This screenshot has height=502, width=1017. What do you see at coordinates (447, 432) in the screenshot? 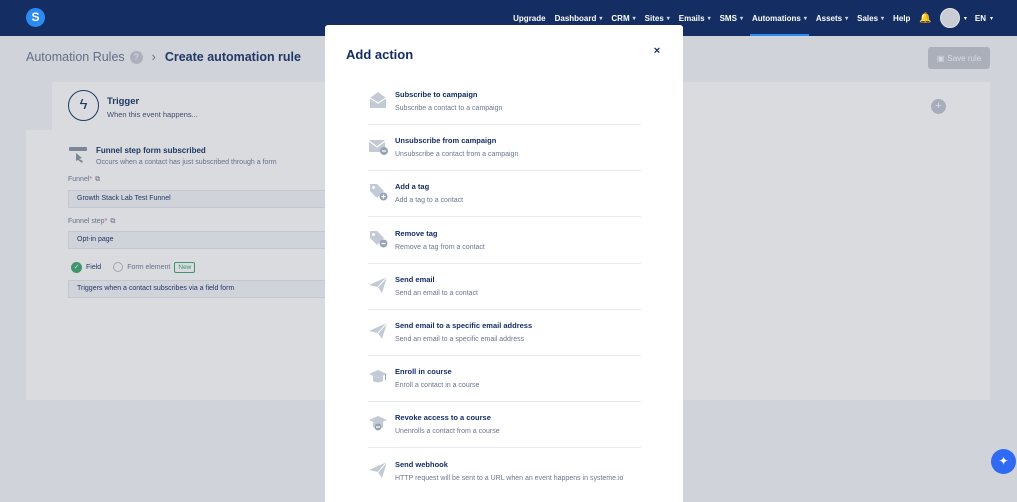
I see `action-subtitle: Unenrolls a contact from a course` at bounding box center [447, 432].